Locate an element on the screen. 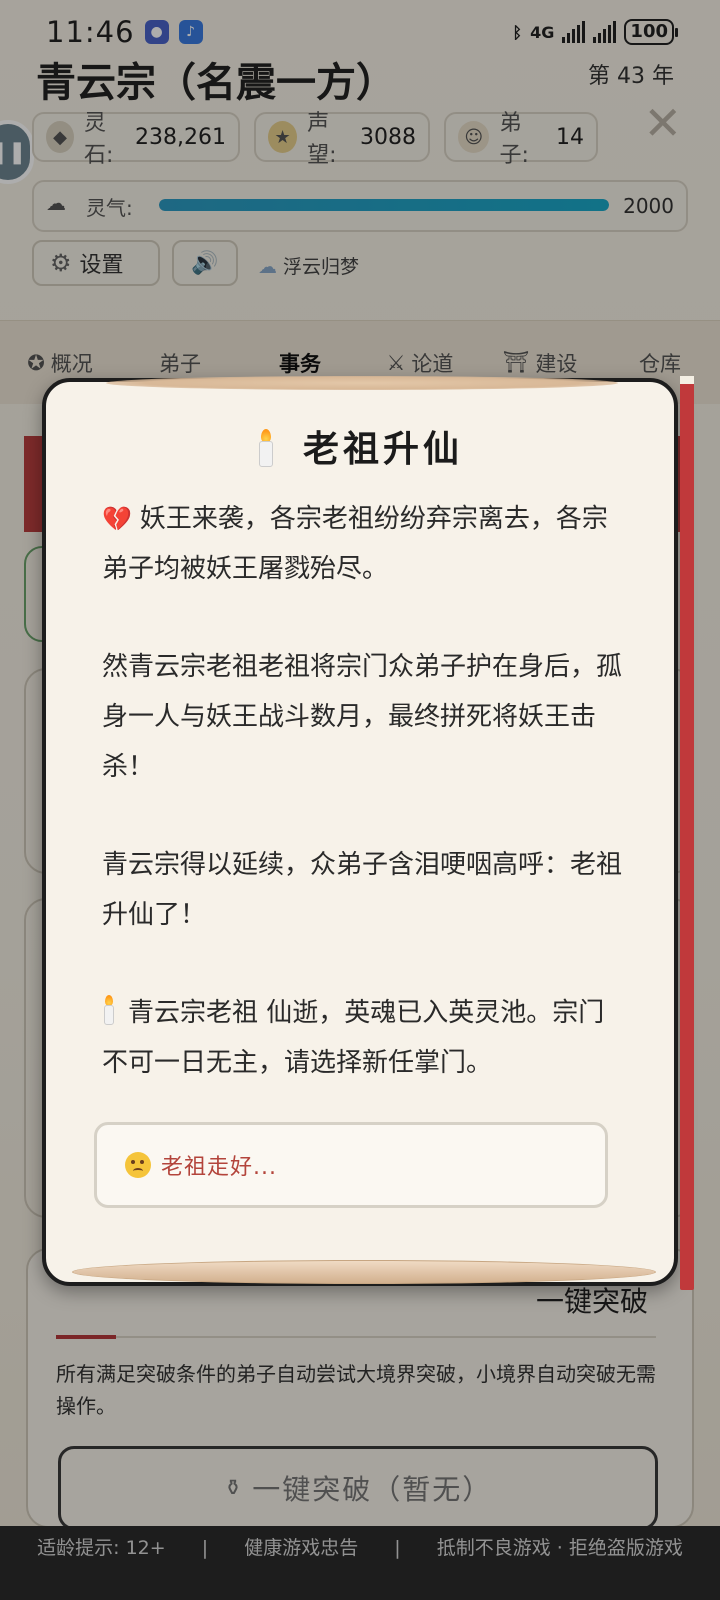 Image resolution: width=720 pixels, height=1600 pixels. story-paragraph-4: 青云宗老祖 仙逝，英魂已入英灵池。宗门不可一日无主，请选择新任掌门。 is located at coordinates (362, 1038).